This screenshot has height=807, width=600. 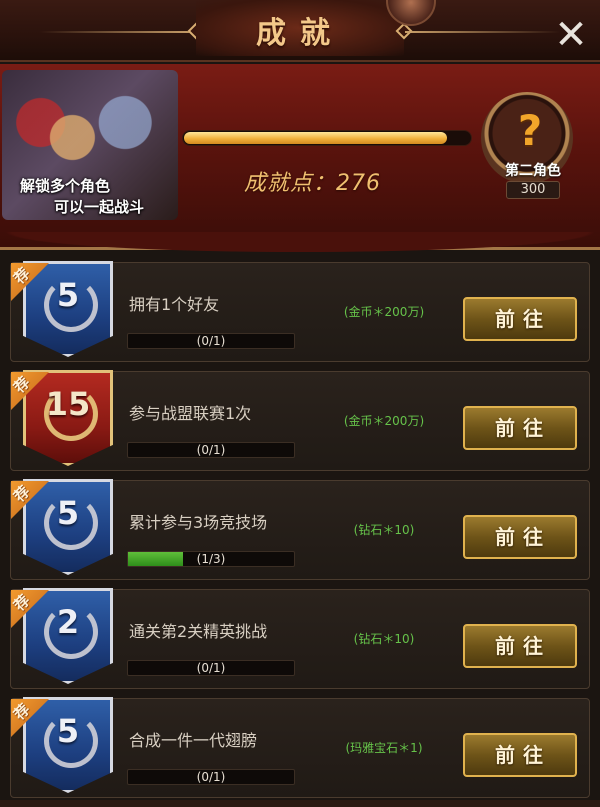 What do you see at coordinates (300, 311) in the screenshot?
I see `task-row: 5 荐 拥有1个好友 (0/1) (金币＊200万) 前往` at bounding box center [300, 311].